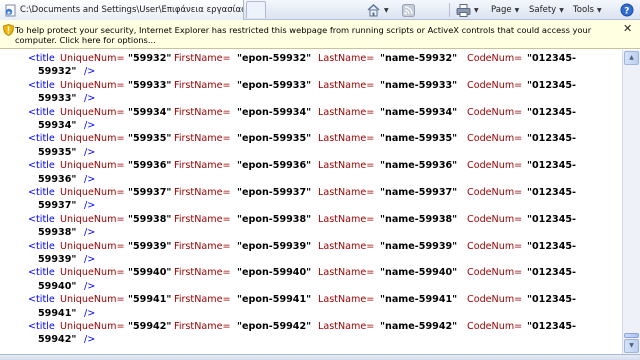 This screenshot has height=360, width=640. I want to click on tools-menu: Tools ▼, so click(587, 10).